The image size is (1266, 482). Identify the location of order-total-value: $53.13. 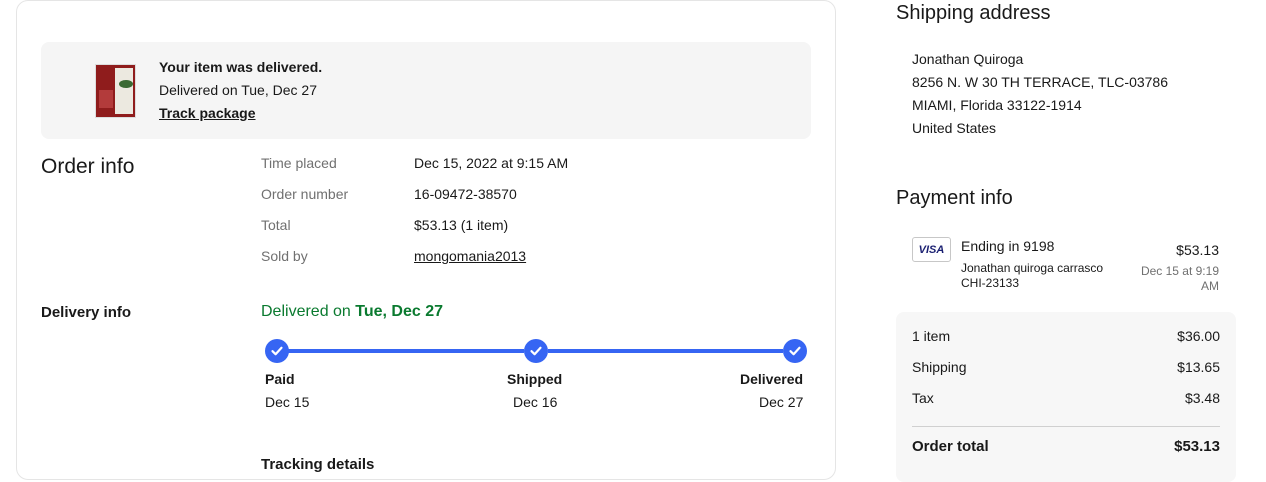
(1197, 446).